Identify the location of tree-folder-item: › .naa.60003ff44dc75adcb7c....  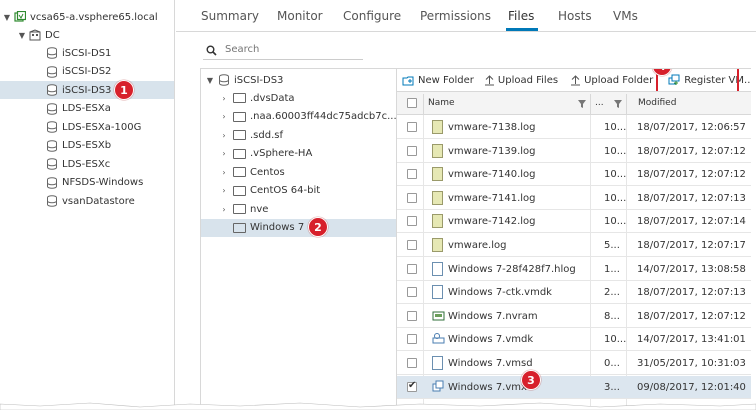
(298, 117).